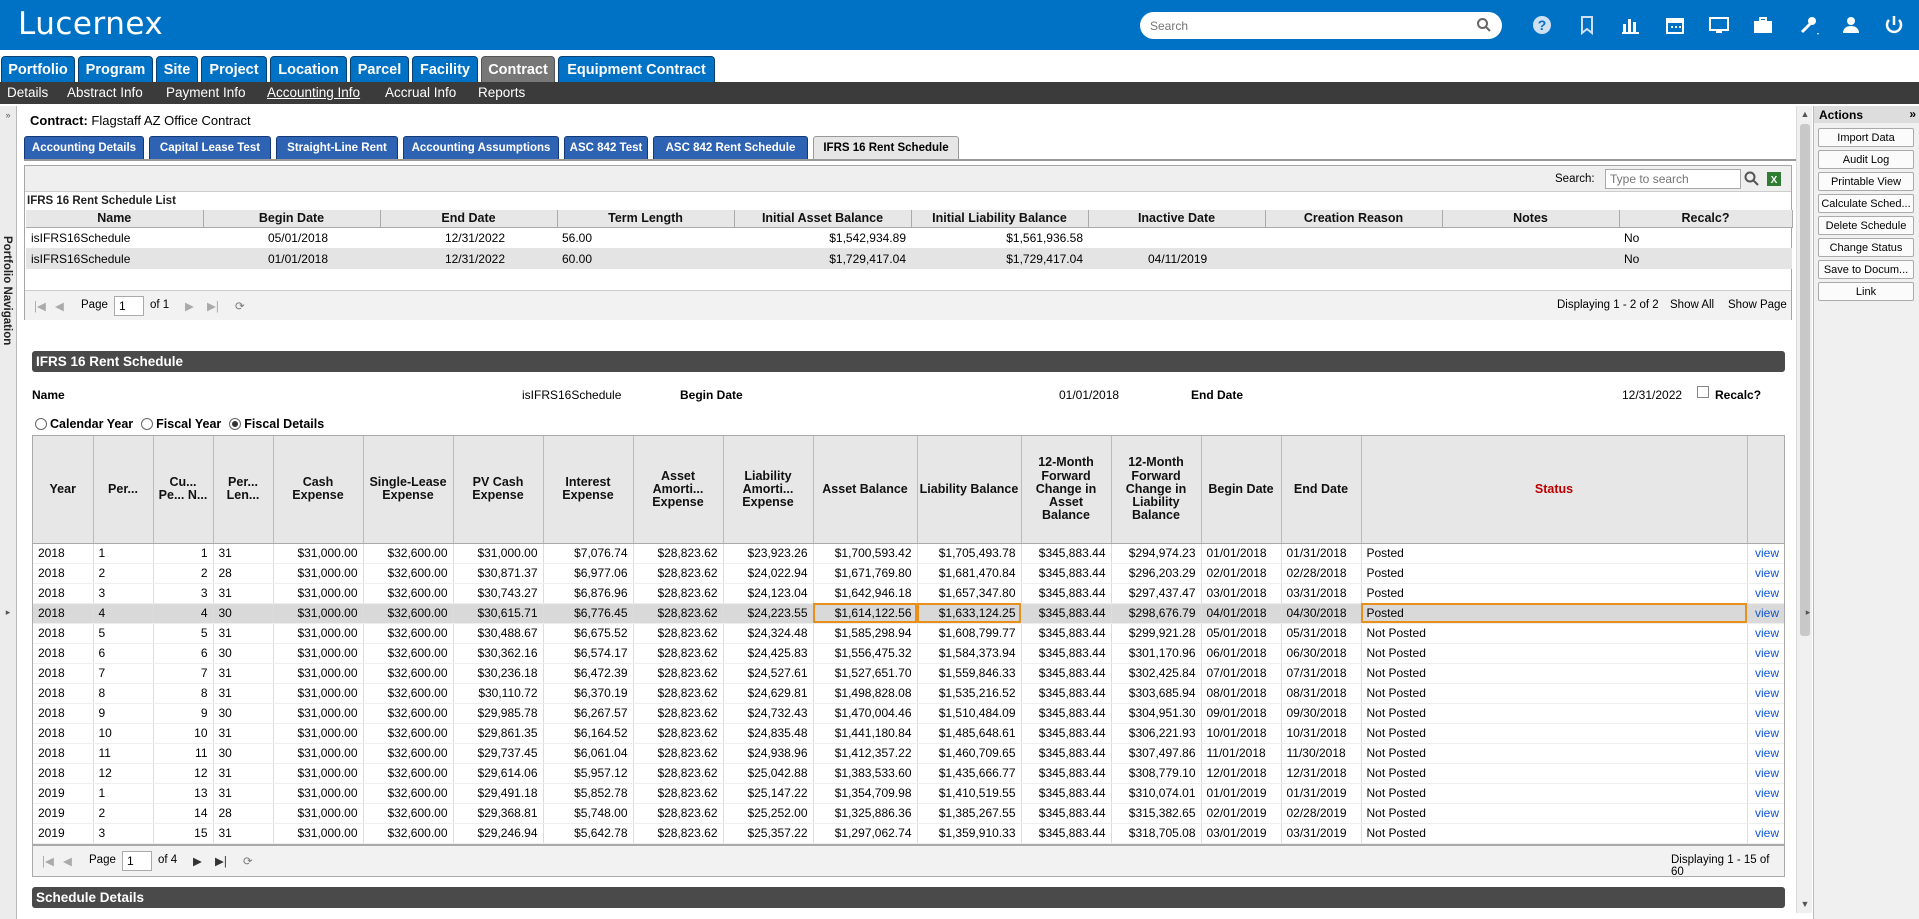 This screenshot has height=919, width=1919. Describe the element at coordinates (481, 147) in the screenshot. I see `tab-accounting-assumptions: Accounting Assumptions` at that location.